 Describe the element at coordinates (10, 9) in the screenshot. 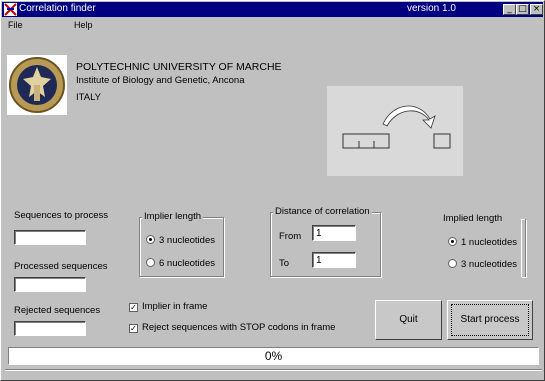

I see `app-icon` at that location.